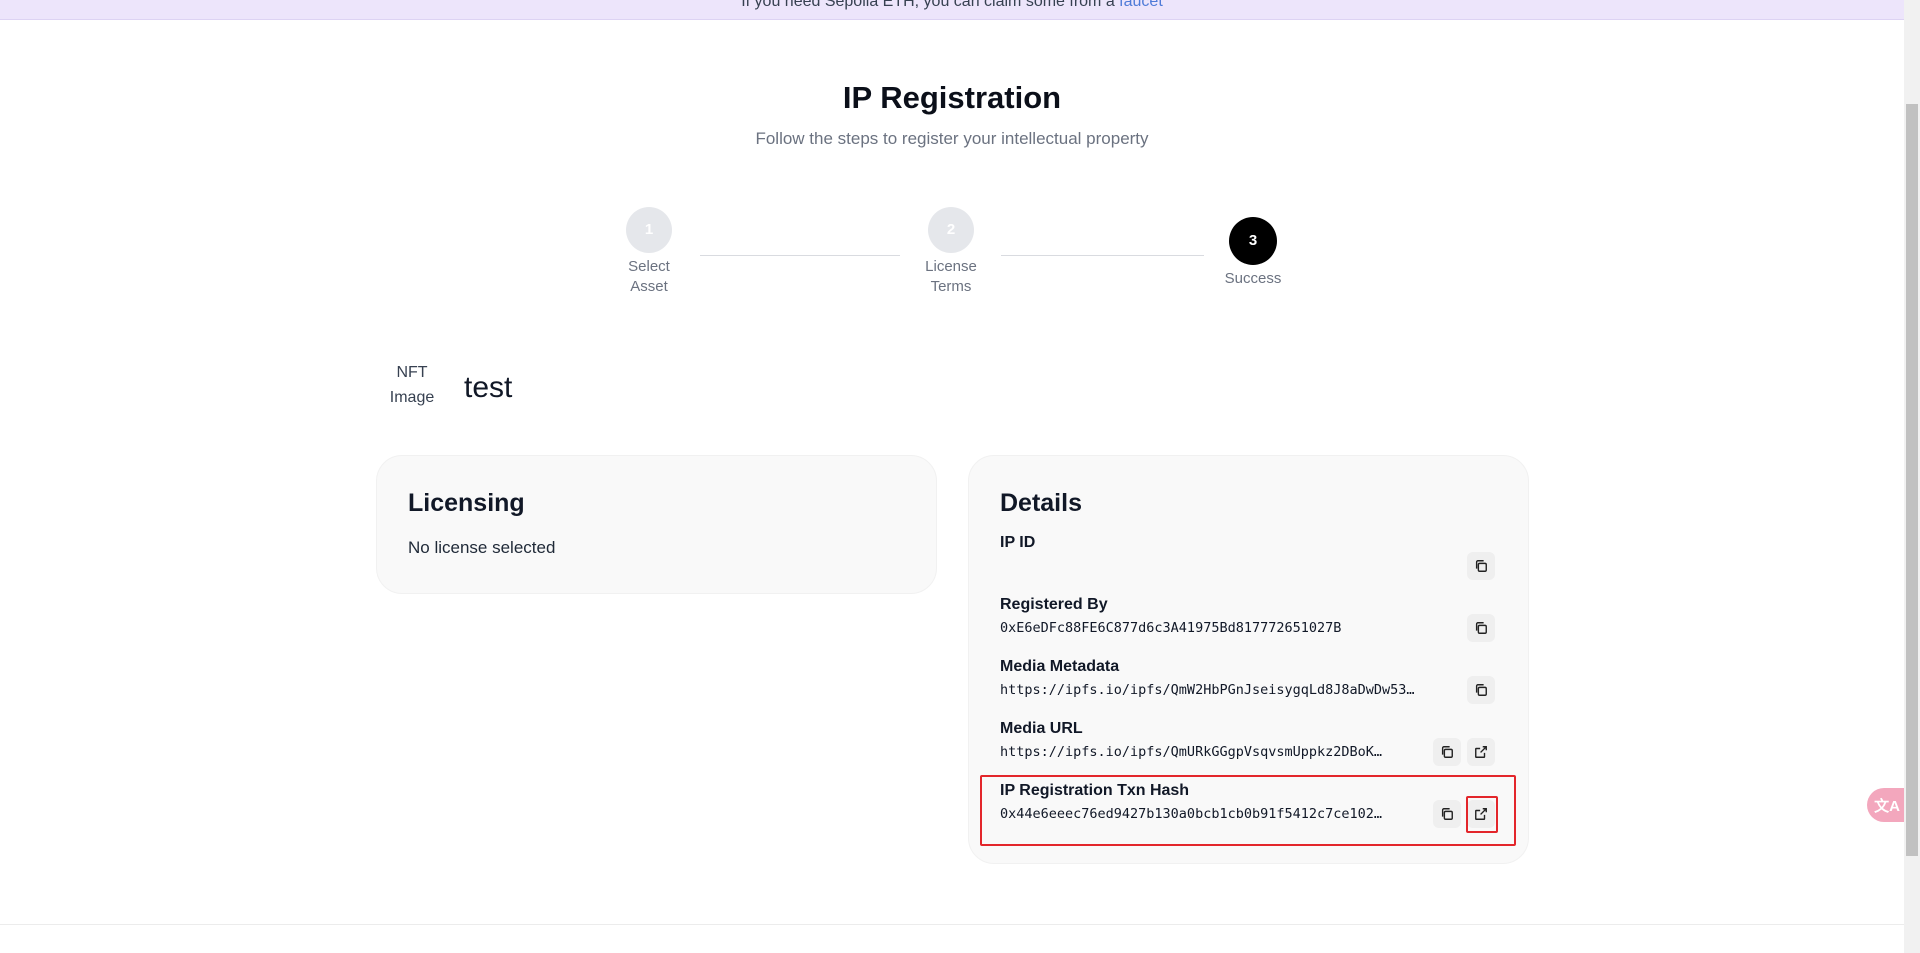  Describe the element at coordinates (951, 276) in the screenshot. I see `step-2-label: License Terms` at that location.